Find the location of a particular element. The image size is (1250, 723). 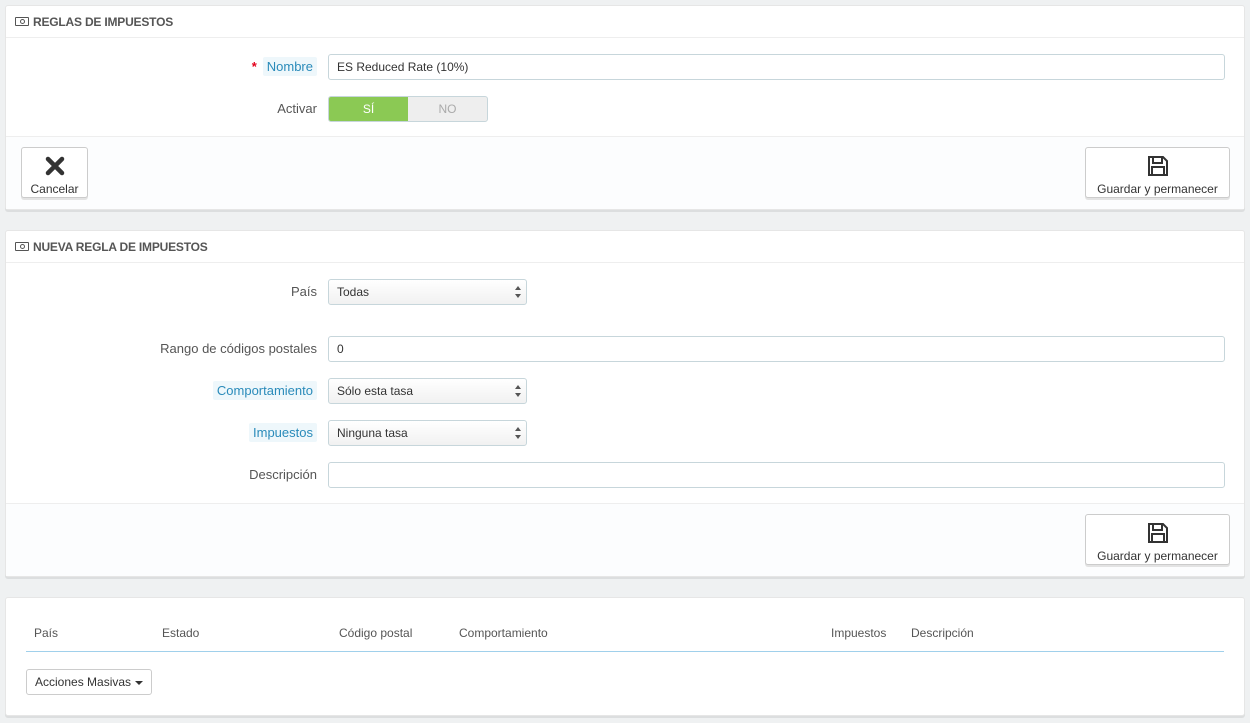

name-row: * Nombre ES Reduced Rate (10%) is located at coordinates (625, 67).